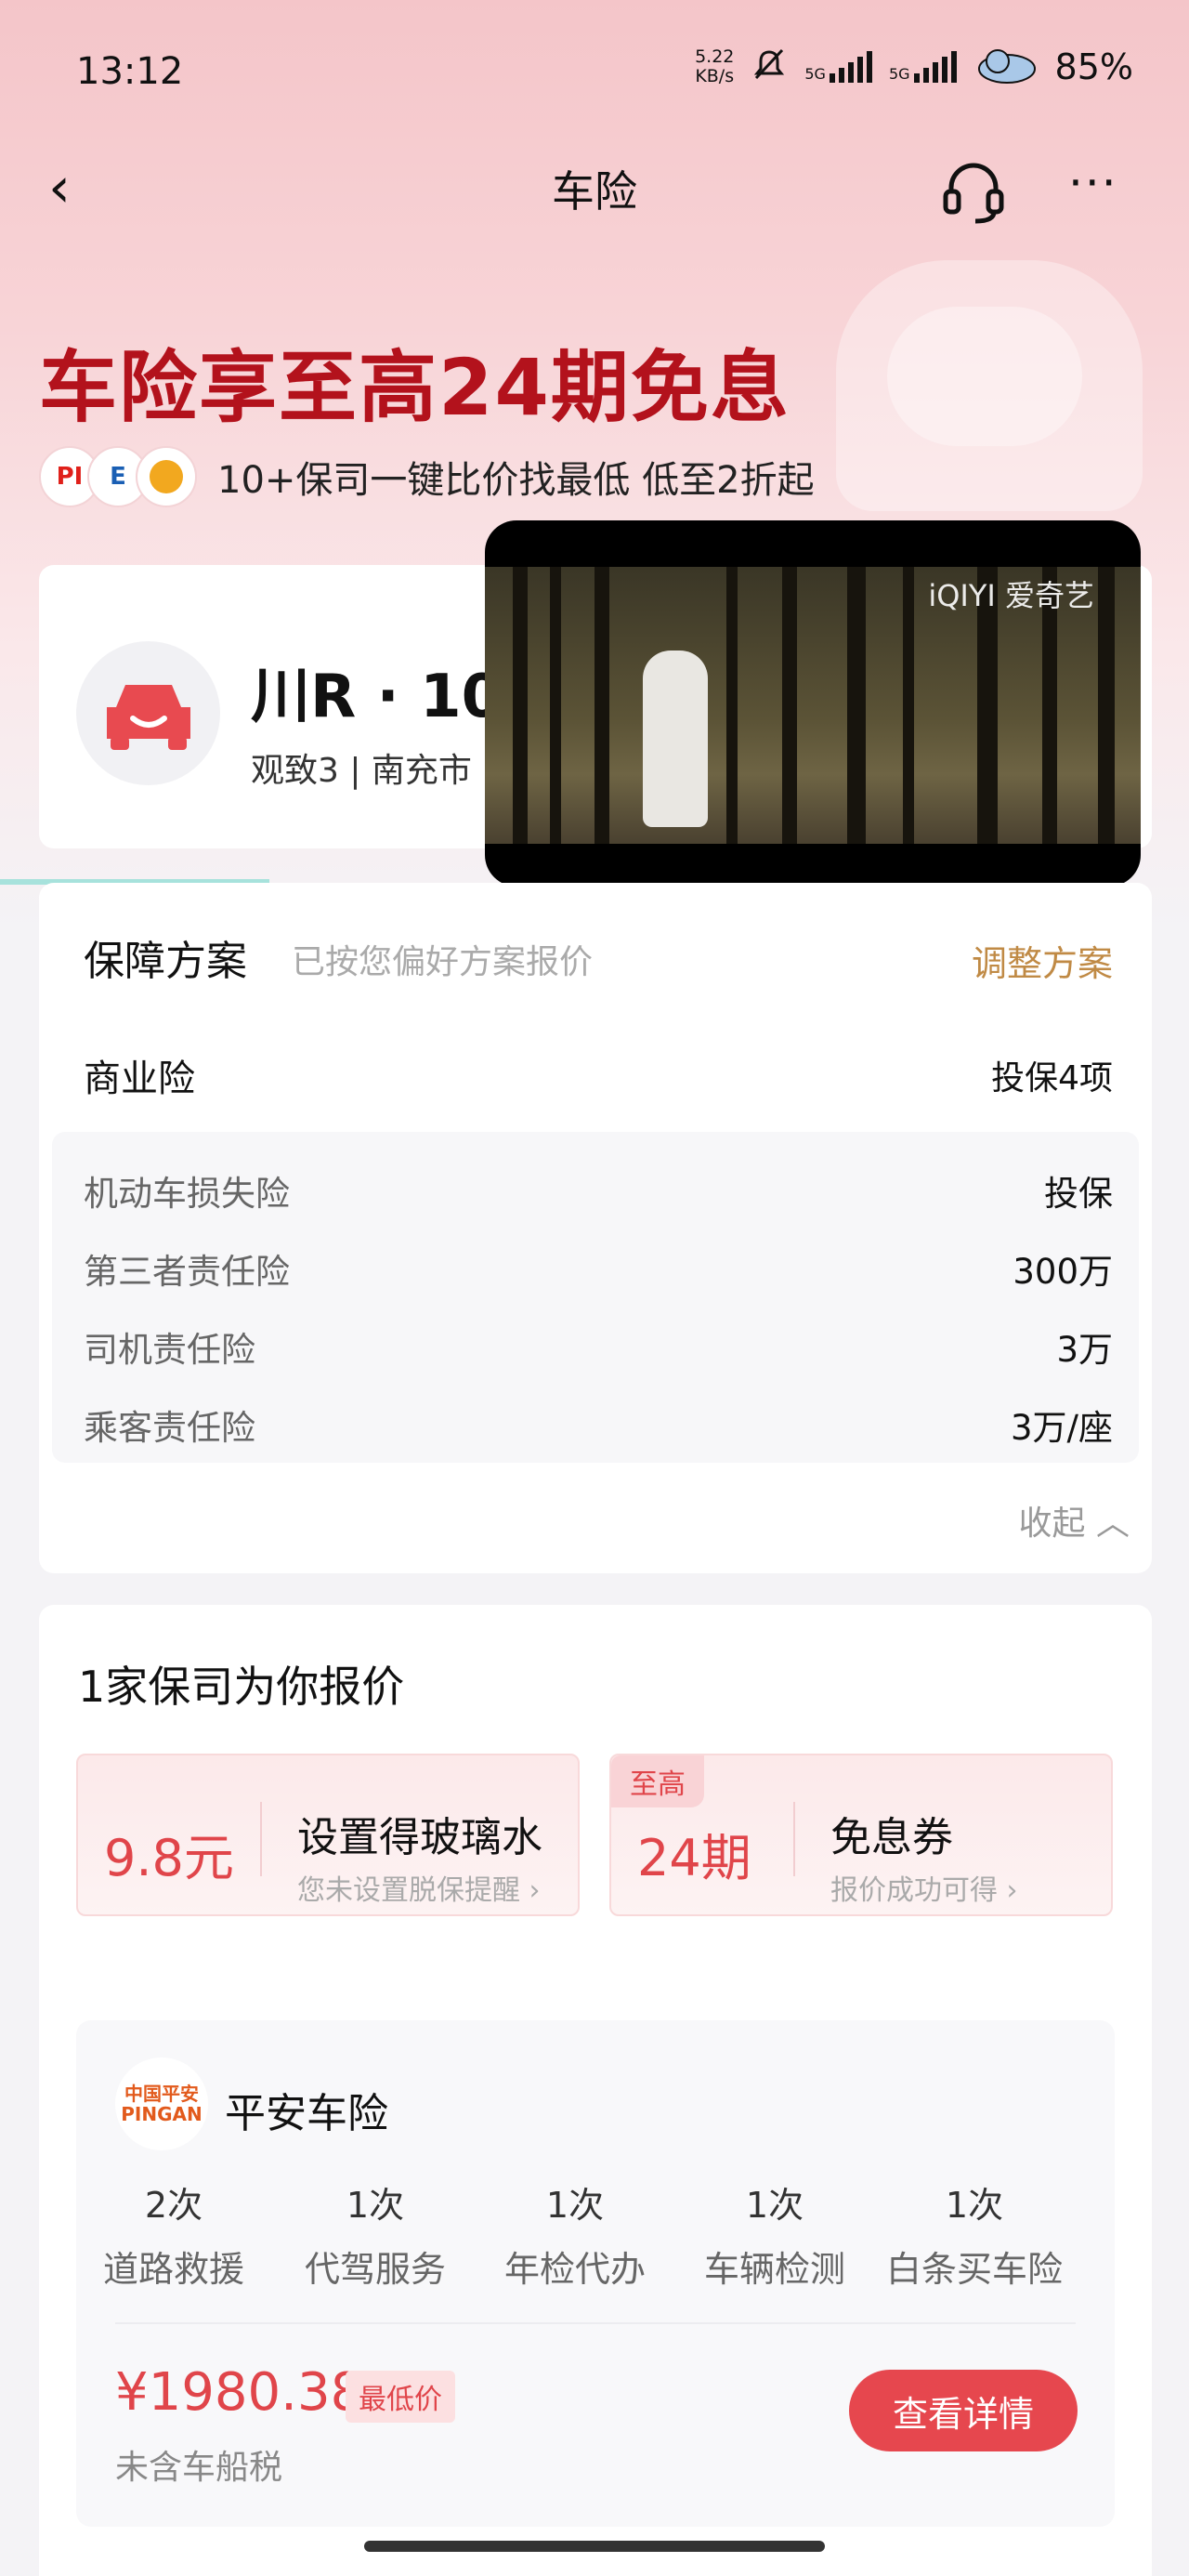 The height and width of the screenshot is (2576, 1189). Describe the element at coordinates (148, 713) in the screenshot. I see `car-icon` at that location.